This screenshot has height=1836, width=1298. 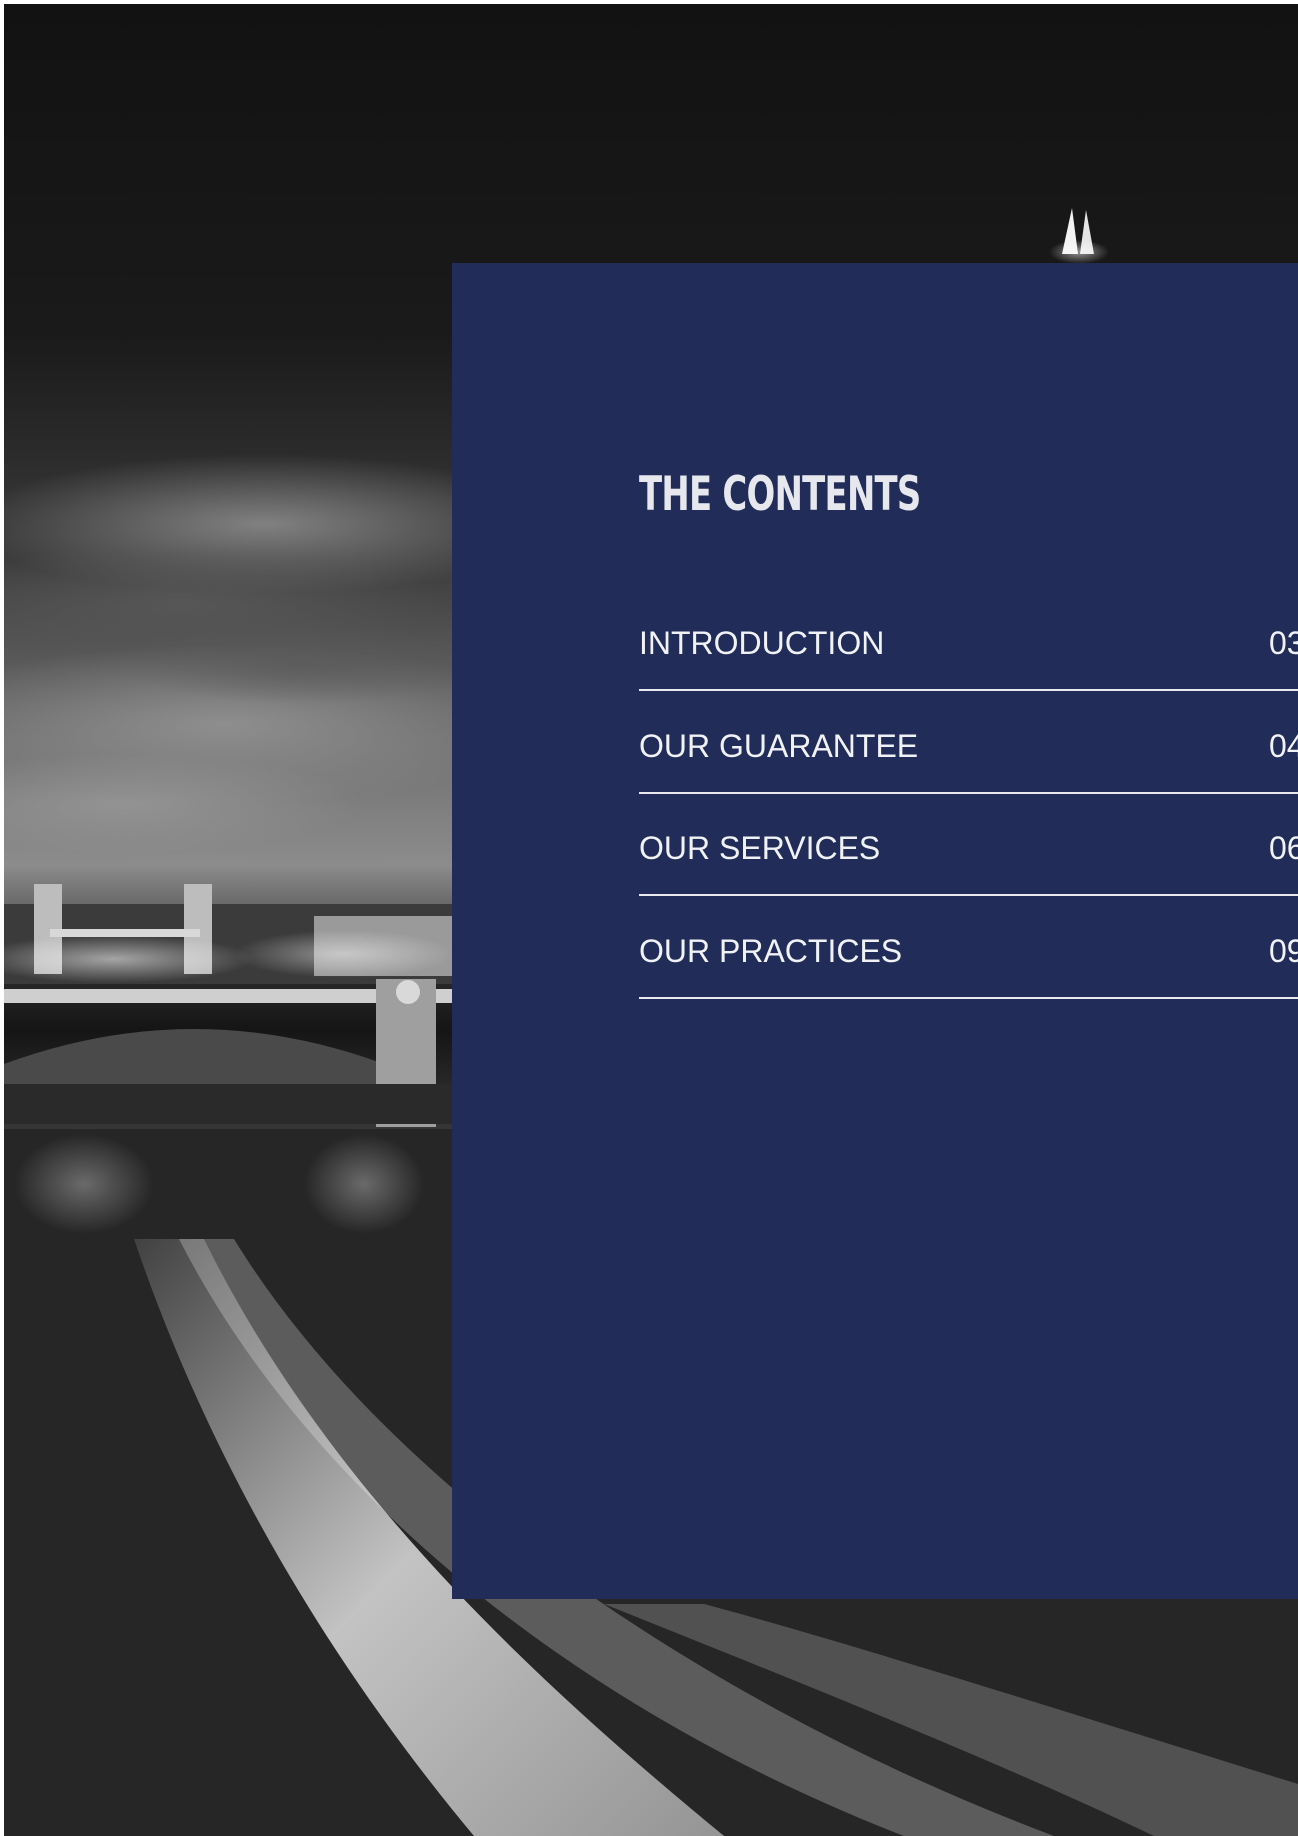 I want to click on toc-entry-page-number: 09, so click(x=1283, y=950).